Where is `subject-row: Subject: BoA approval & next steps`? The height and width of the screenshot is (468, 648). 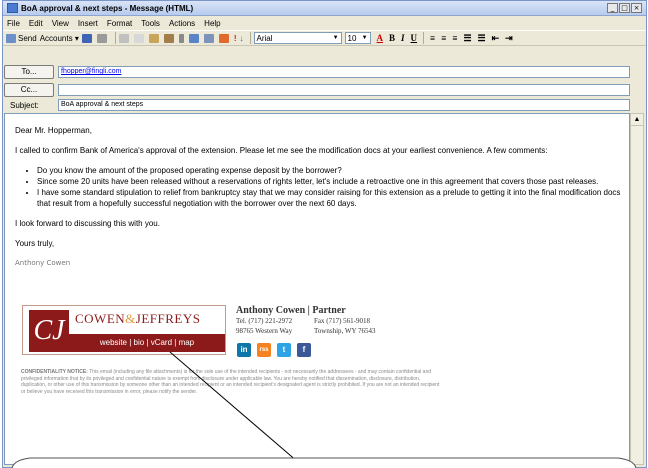 subject-row: Subject: BoA approval & next steps is located at coordinates (317, 105).